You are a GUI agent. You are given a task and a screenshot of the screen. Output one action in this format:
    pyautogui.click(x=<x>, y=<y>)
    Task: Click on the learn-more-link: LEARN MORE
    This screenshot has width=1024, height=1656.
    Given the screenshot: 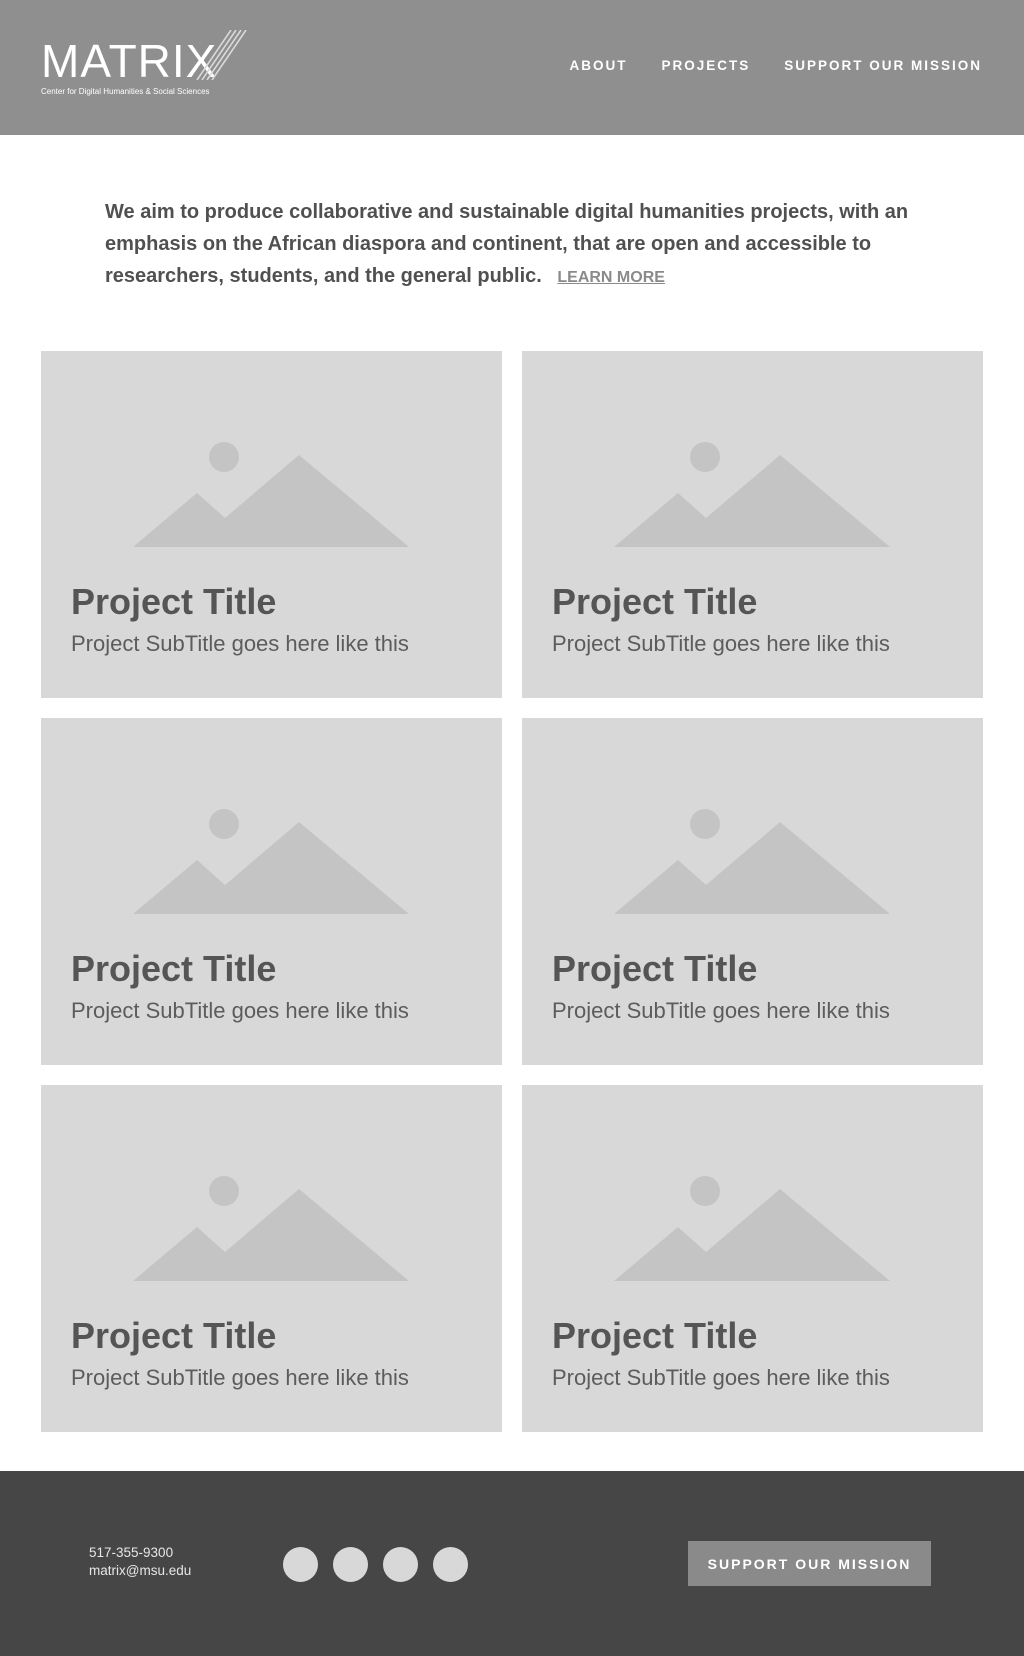 What is the action you would take?
    pyautogui.click(x=611, y=277)
    